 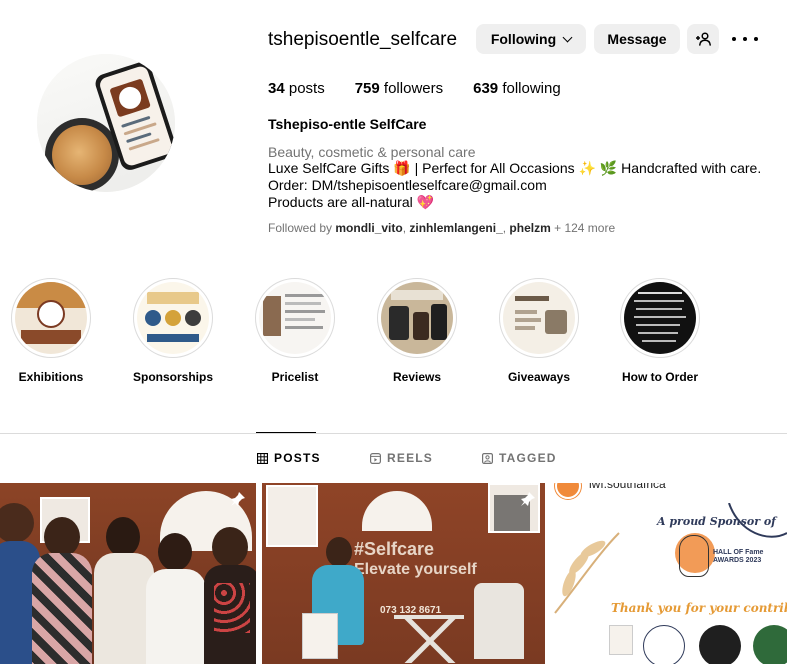 What do you see at coordinates (306, 88) in the screenshot?
I see `posts-label: posts` at bounding box center [306, 88].